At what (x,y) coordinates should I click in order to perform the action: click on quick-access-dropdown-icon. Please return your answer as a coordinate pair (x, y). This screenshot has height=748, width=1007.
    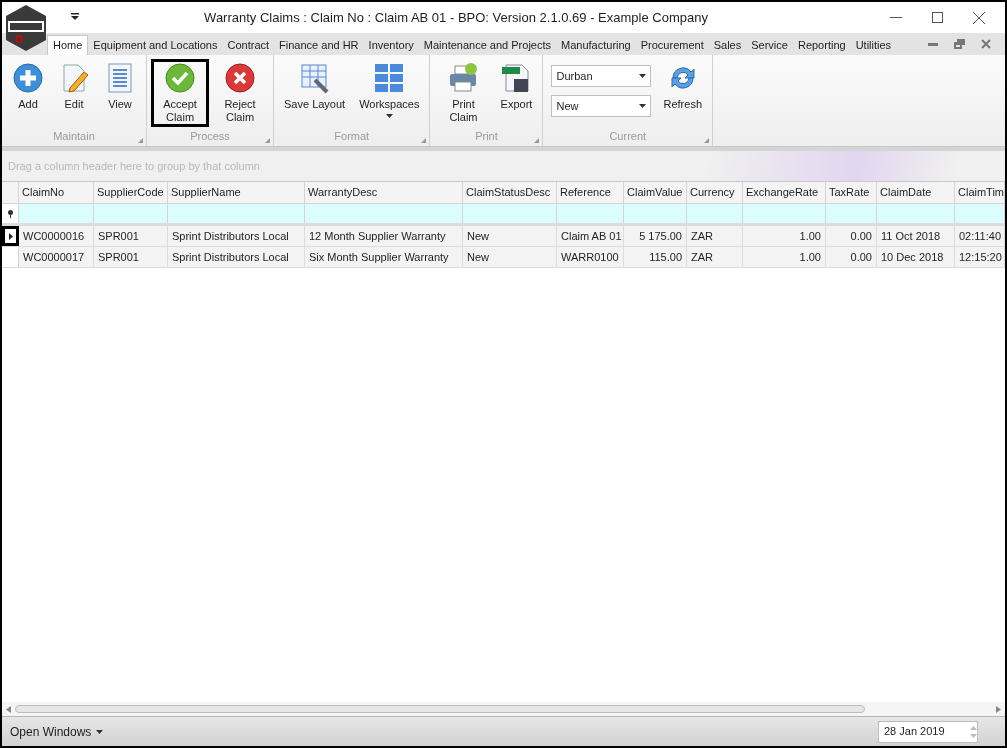
    Looking at the image, I should click on (75, 16).